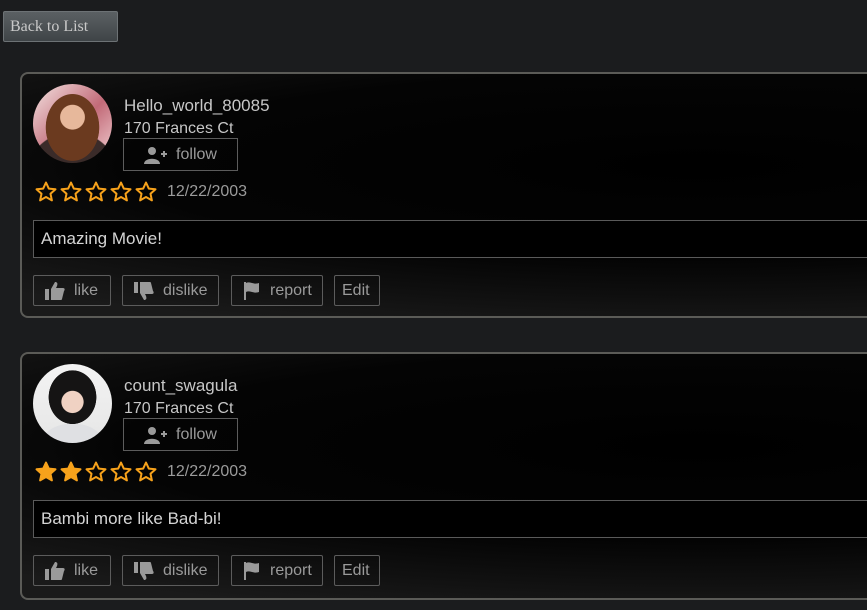 The image size is (867, 610). What do you see at coordinates (450, 519) in the screenshot?
I see `review-comment: Bambi more like Bad-bi!` at bounding box center [450, 519].